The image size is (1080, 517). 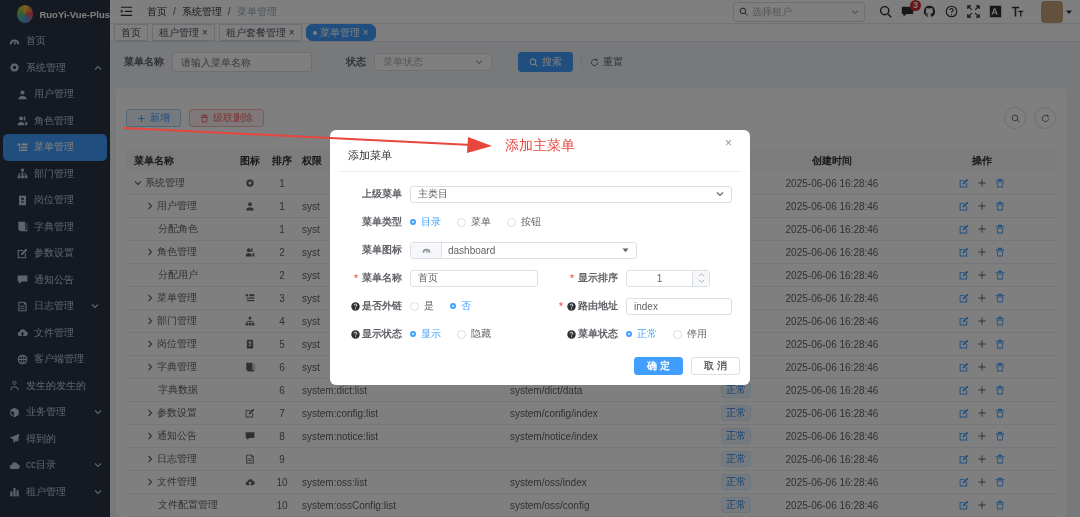 What do you see at coordinates (154, 161) in the screenshot?
I see `column-header: 菜单名称` at bounding box center [154, 161].